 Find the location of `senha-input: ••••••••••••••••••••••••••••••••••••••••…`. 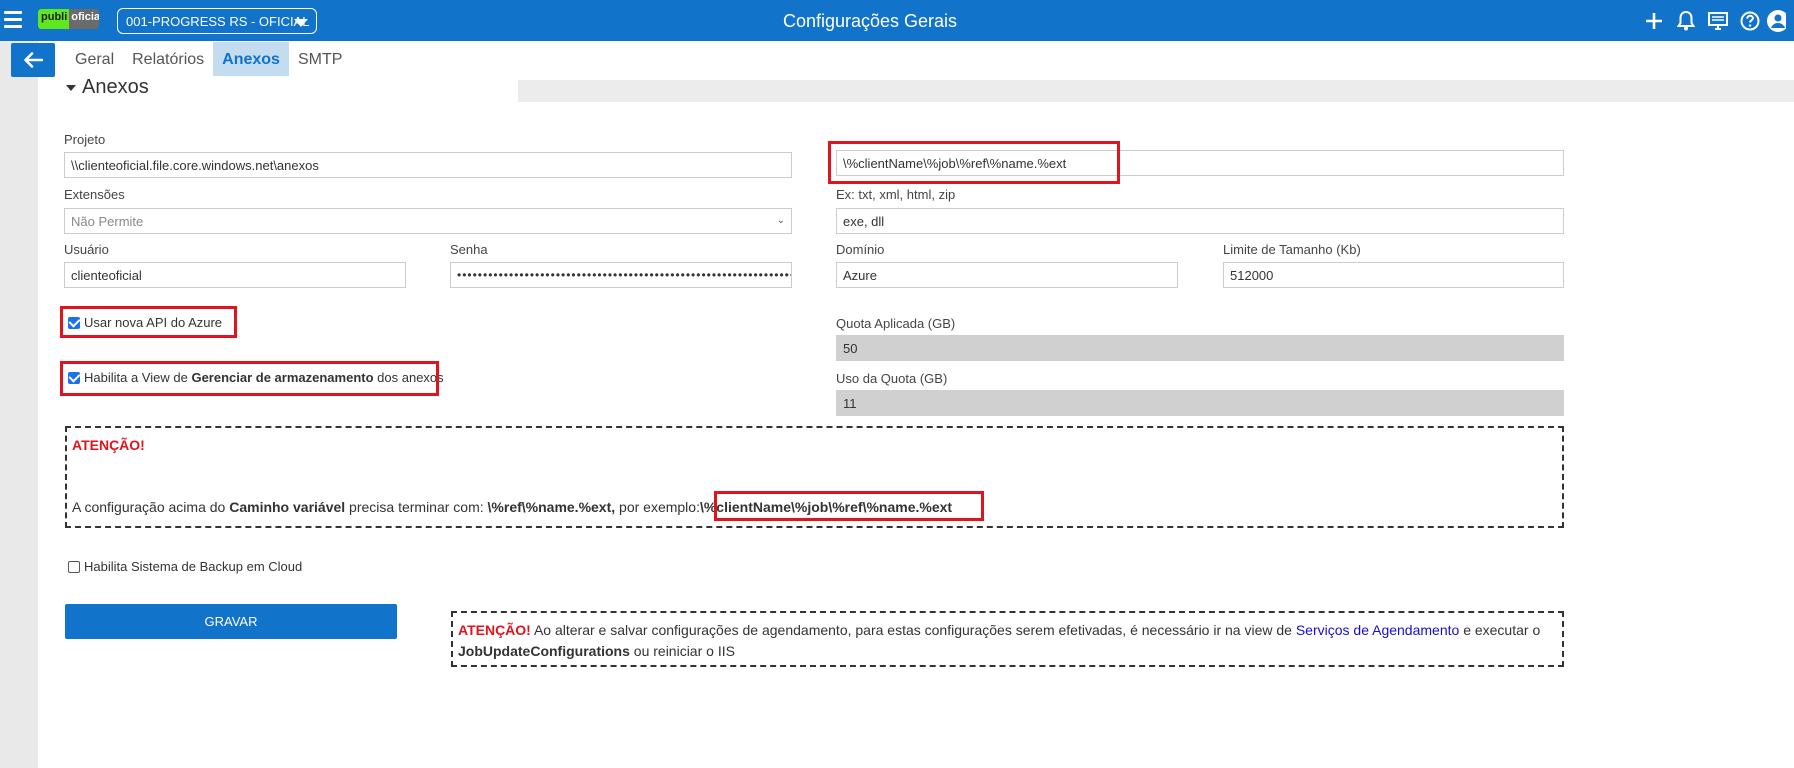

senha-input: ••••••••••••••••••••••••••••••••••••••••… is located at coordinates (621, 275).